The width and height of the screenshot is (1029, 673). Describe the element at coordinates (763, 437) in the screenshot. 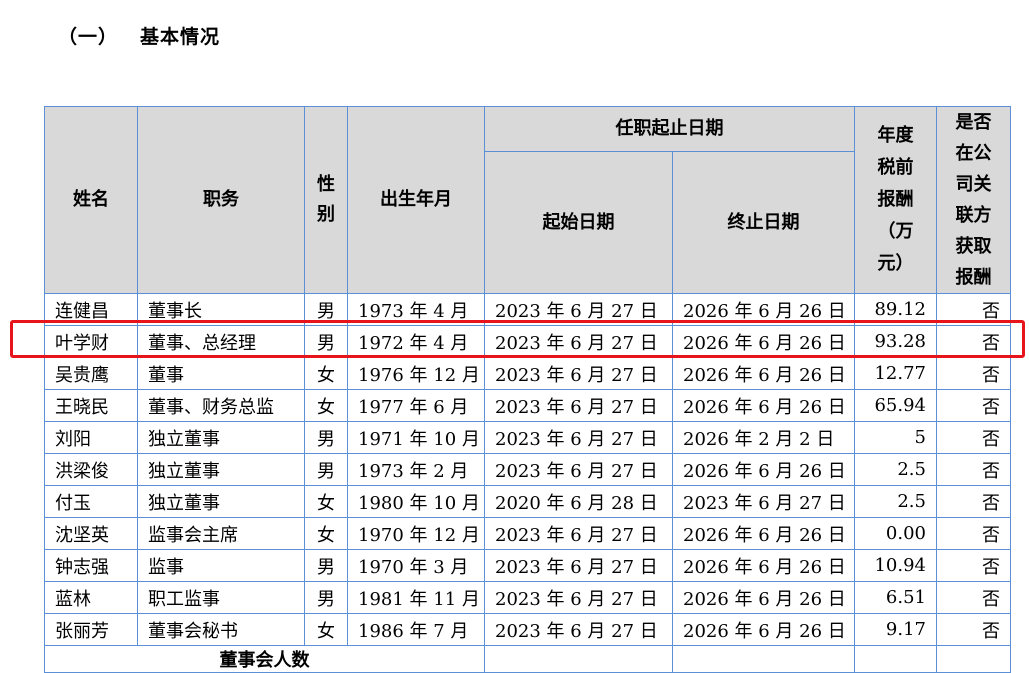

I see `cell-end: 2026 年 2 月 2 日` at that location.